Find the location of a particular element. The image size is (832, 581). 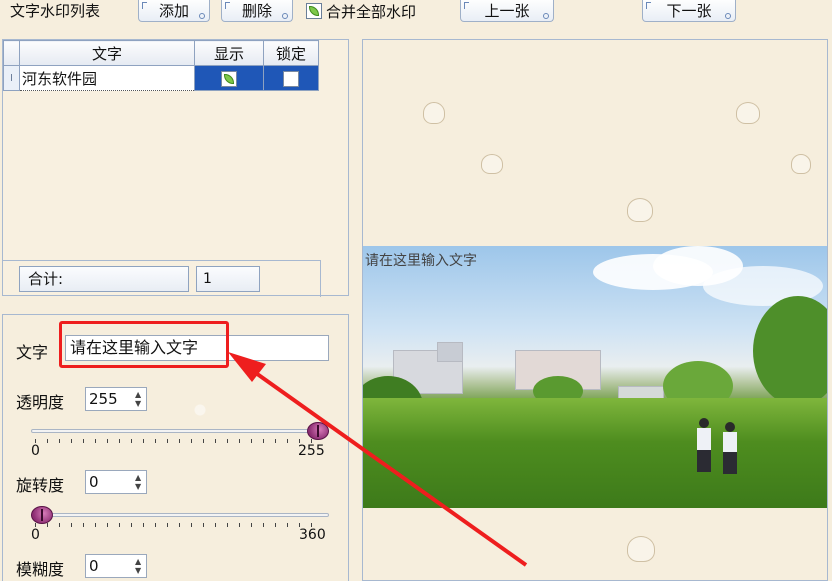

table-row: I 河东软件园 is located at coordinates (161, 78).